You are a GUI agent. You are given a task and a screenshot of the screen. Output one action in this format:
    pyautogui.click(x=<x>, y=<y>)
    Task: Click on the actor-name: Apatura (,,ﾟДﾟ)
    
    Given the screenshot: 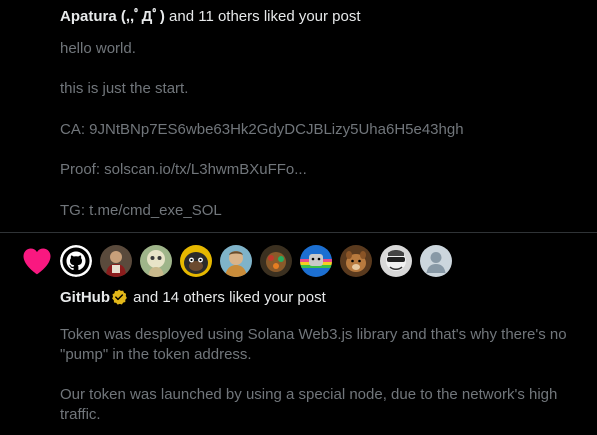 What is the action you would take?
    pyautogui.click(x=112, y=16)
    